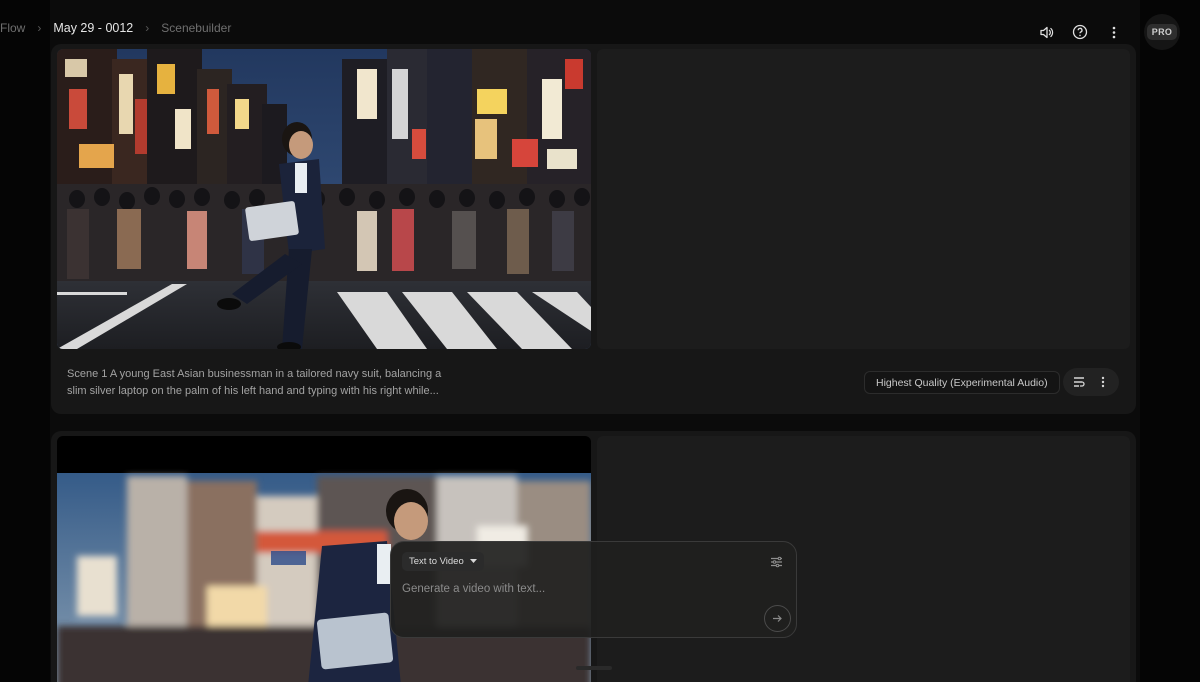 The image size is (1200, 682). What do you see at coordinates (12, 28) in the screenshot?
I see `breadcrumb-root: Flow` at bounding box center [12, 28].